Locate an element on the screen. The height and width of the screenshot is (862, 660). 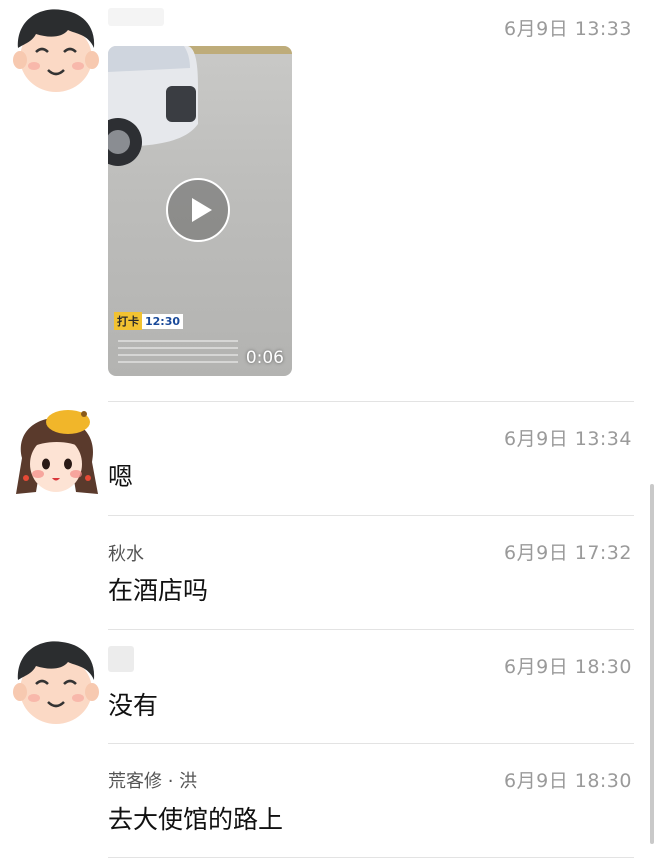
message-time: 6月9日 13:34 is located at coordinates (568, 439).